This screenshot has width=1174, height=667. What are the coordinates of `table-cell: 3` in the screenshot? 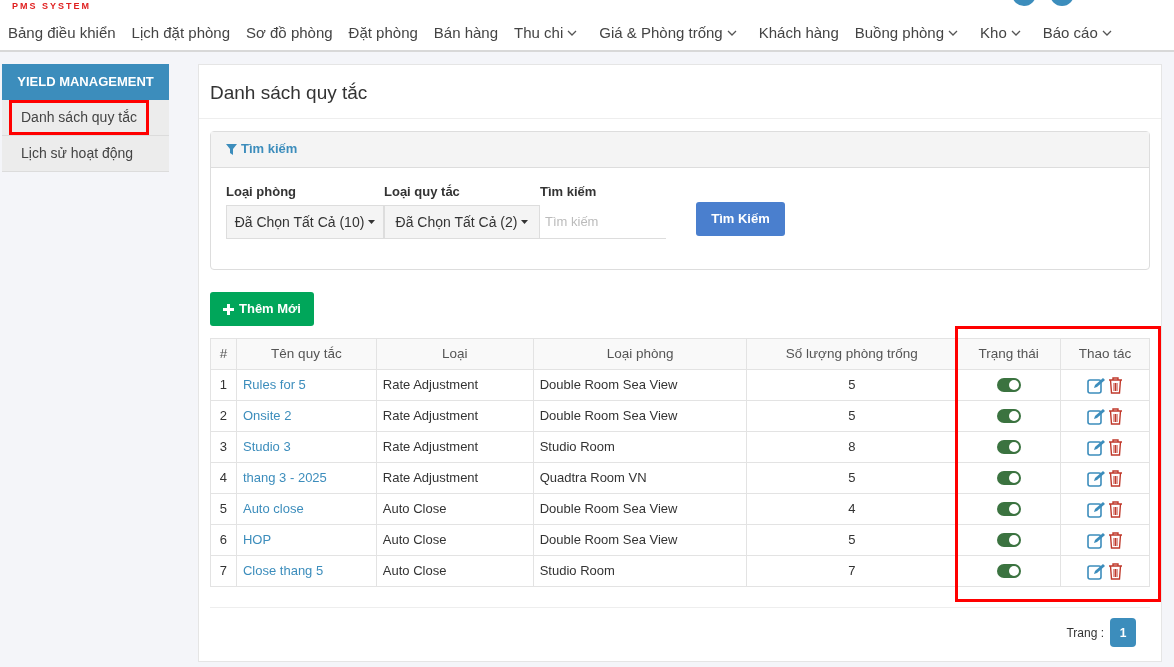 It's located at (223, 447).